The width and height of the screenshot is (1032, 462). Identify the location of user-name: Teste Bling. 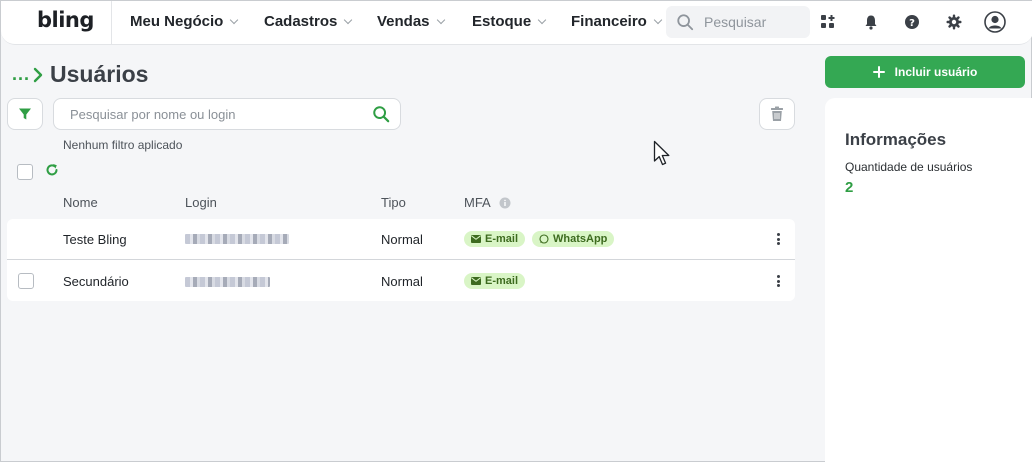
(95, 239).